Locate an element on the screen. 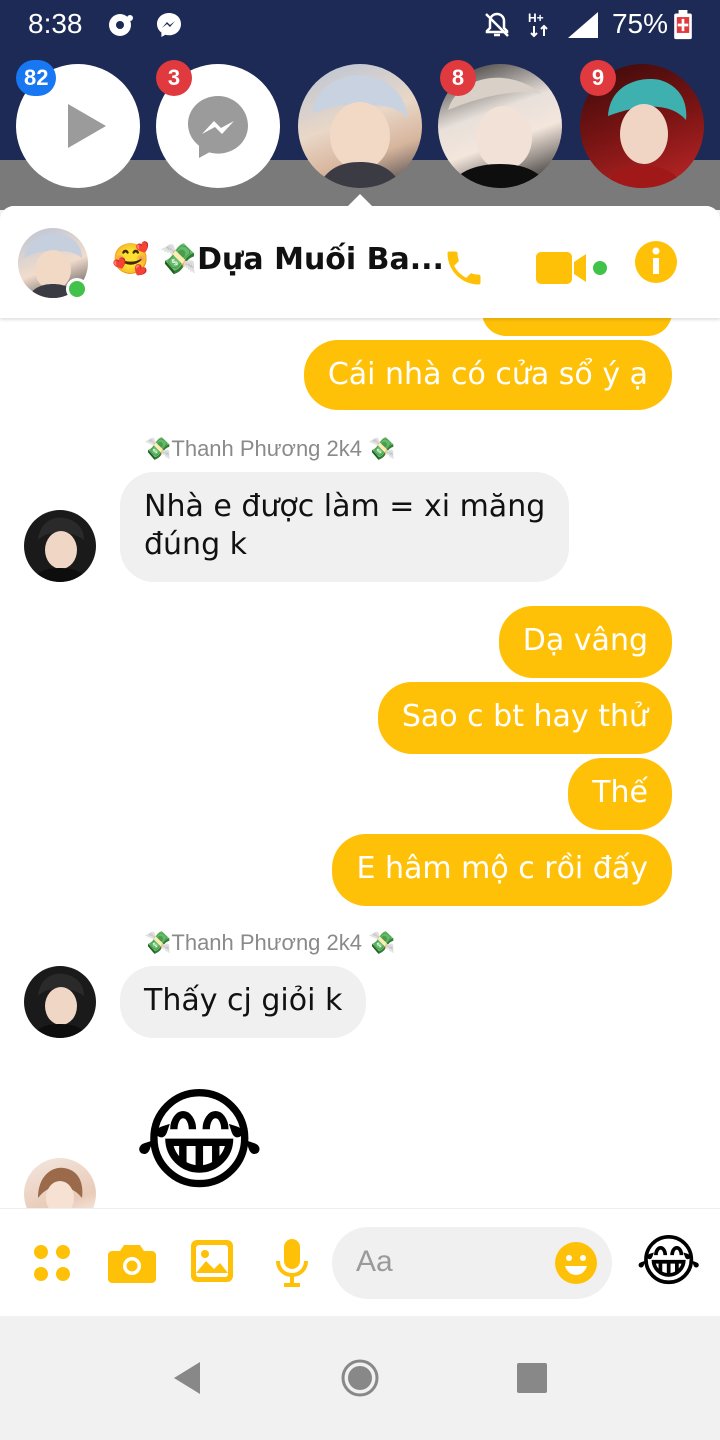  status-time: 8:38 is located at coordinates (55, 23).